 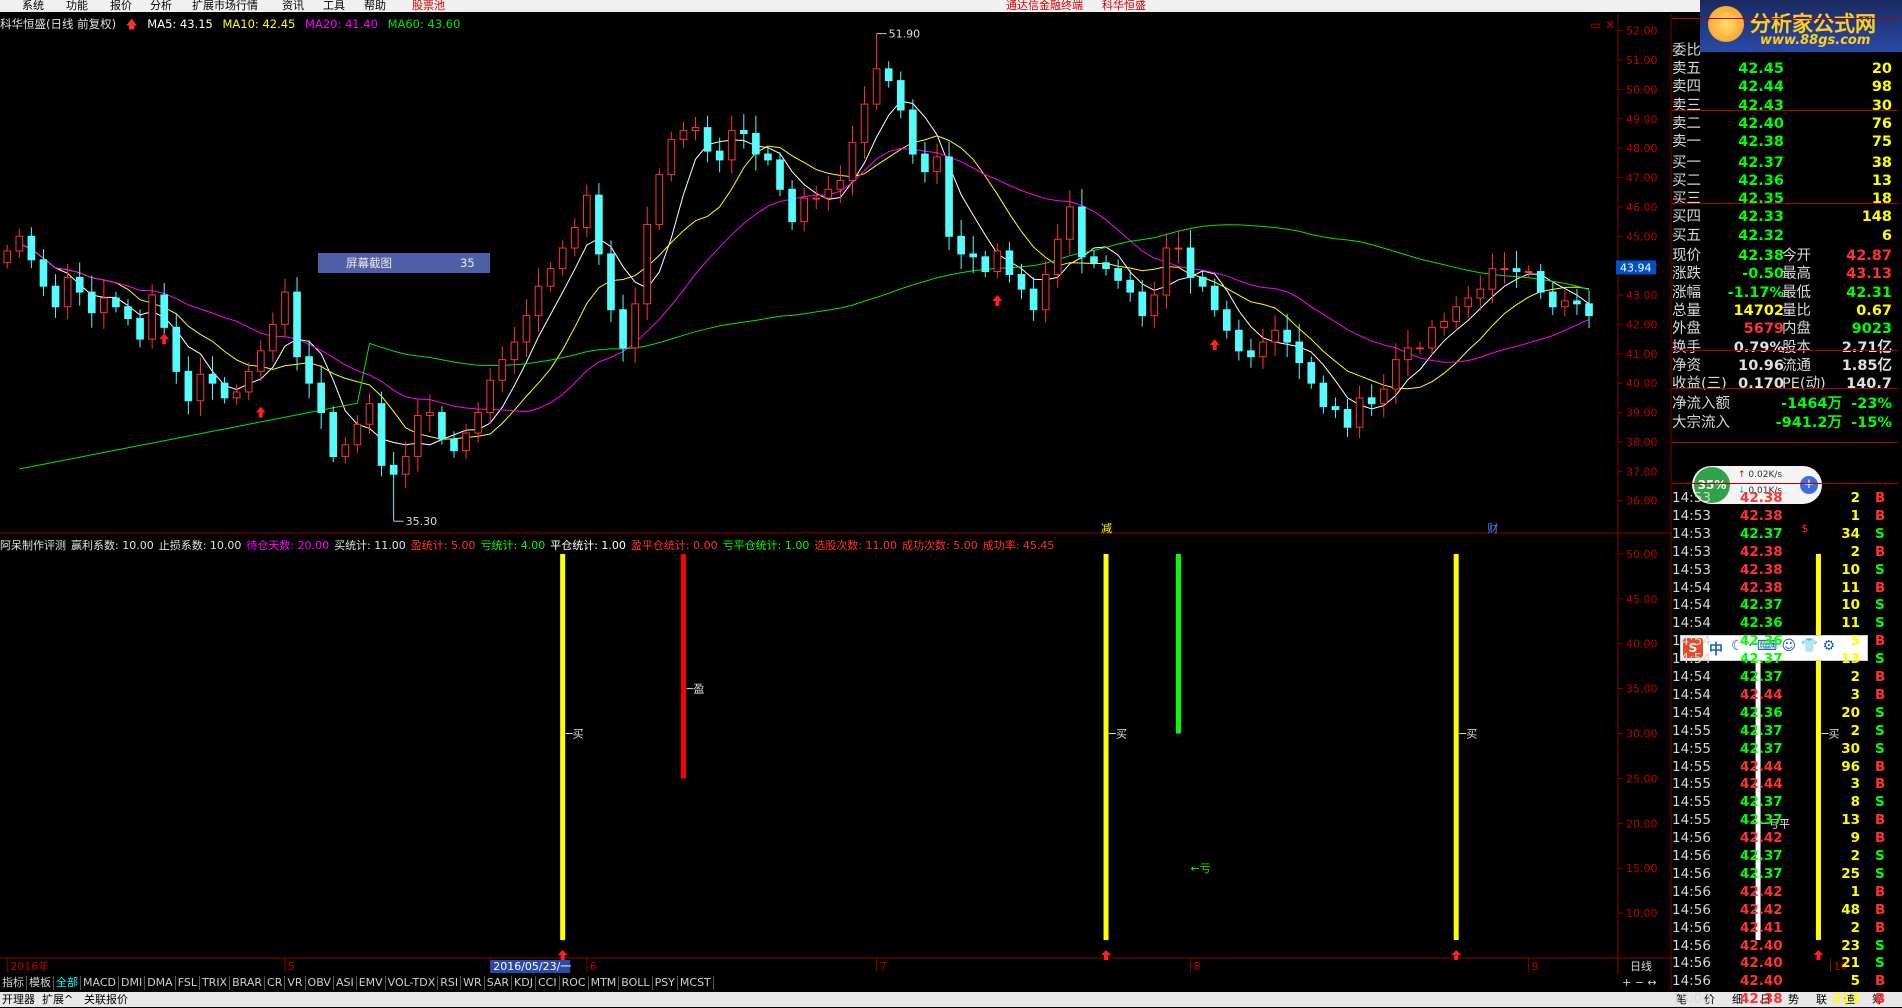 What do you see at coordinates (1874, 310) in the screenshot?
I see `stat-value-2: 0.67` at bounding box center [1874, 310].